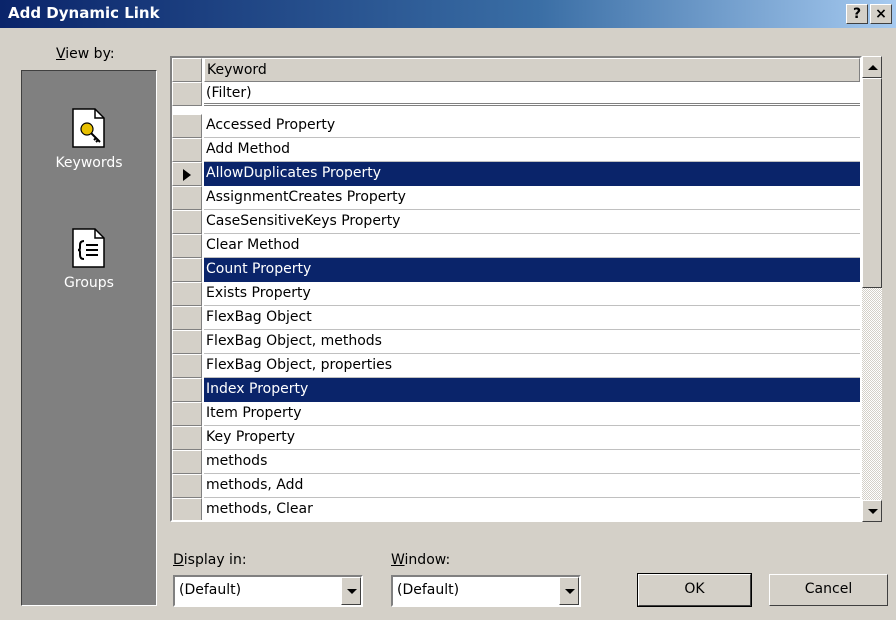 The width and height of the screenshot is (896, 620). Describe the element at coordinates (532, 509) in the screenshot. I see `keyword-cell: methods, Clear` at that location.